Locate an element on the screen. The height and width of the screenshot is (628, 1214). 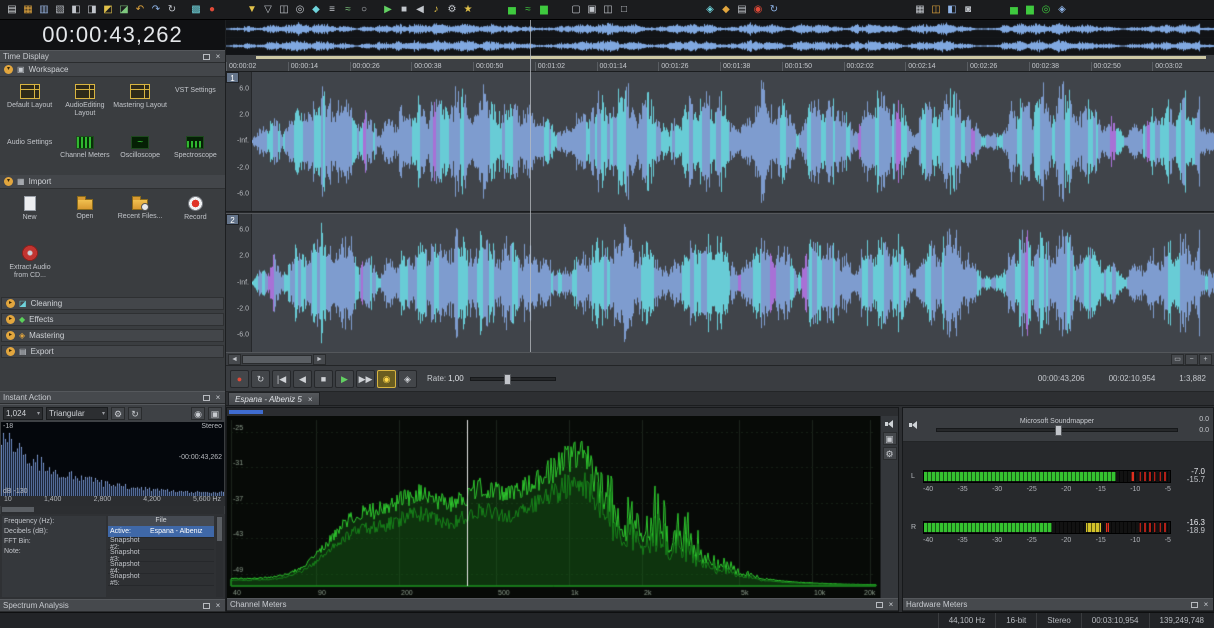
import-record: Record is located at coordinates (195, 213).